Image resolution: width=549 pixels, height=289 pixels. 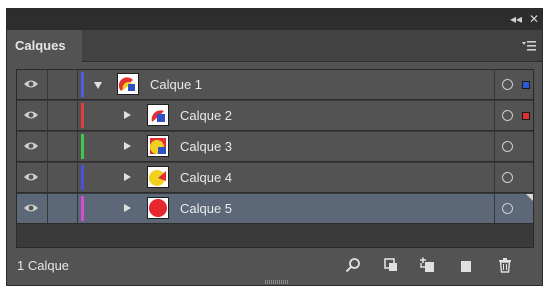 I want to click on layer-row: Calque 2, so click(x=275, y=116).